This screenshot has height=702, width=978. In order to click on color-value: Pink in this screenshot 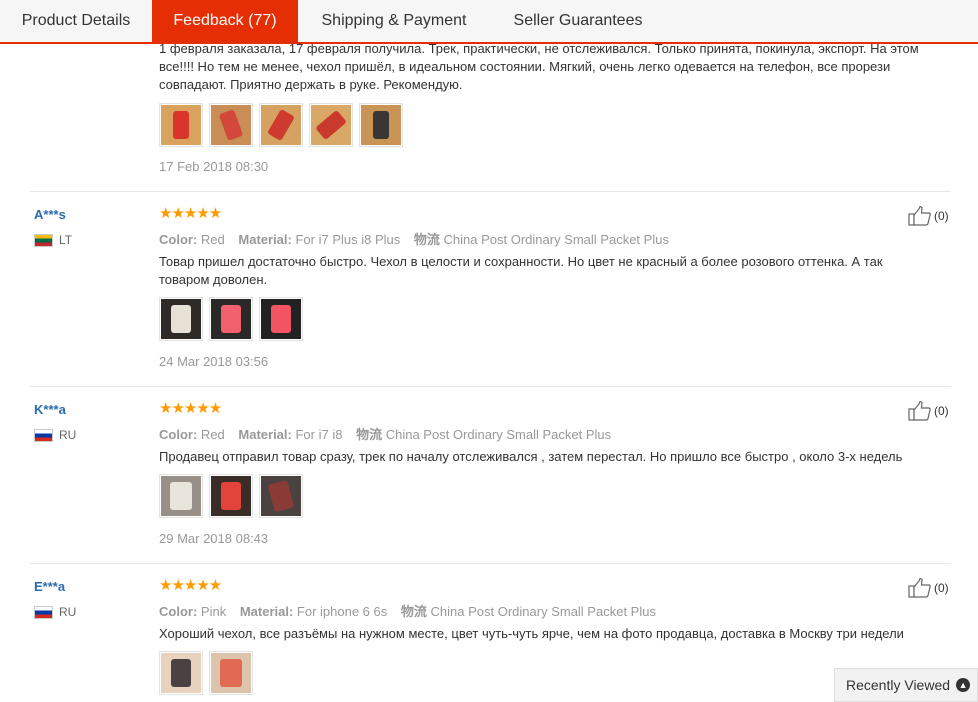, I will do `click(213, 611)`.